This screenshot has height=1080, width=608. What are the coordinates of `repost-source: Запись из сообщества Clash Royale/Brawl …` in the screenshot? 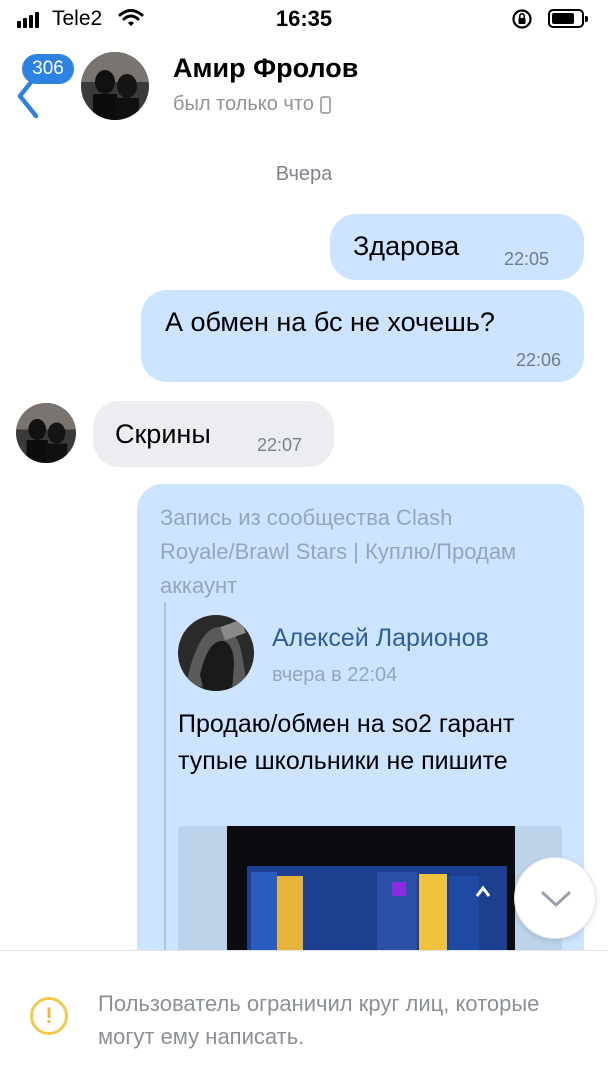 It's located at (365, 552).